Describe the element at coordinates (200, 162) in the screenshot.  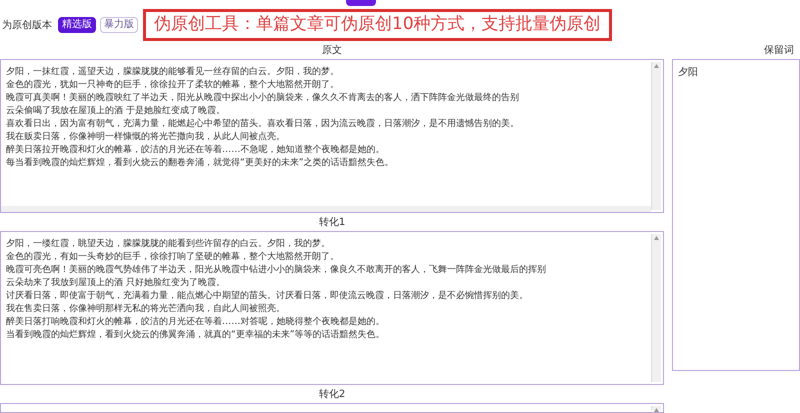
I see `text-line: 每当看到晚霞的灿烂辉煌，看到火烧云的翻卷奔涌，就觉得“更美好的未来”之类的话语黯然失色。` at that location.